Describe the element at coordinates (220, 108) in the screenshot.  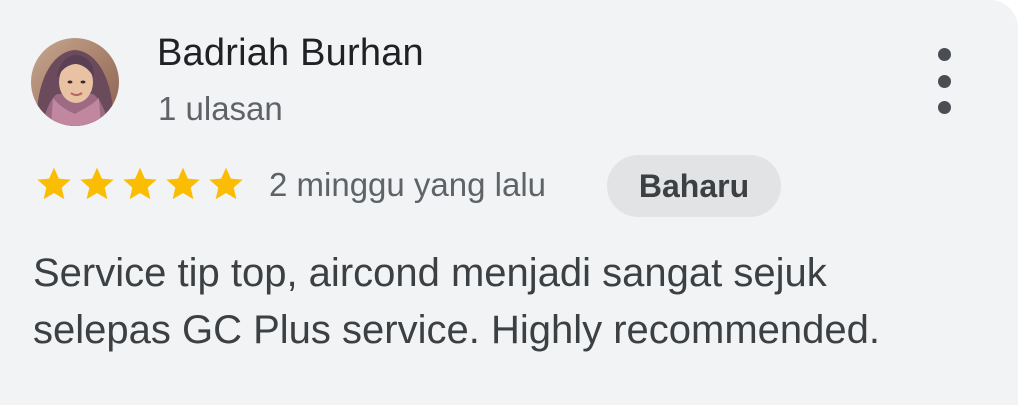
I see `review-count: 1 ulasan` at that location.